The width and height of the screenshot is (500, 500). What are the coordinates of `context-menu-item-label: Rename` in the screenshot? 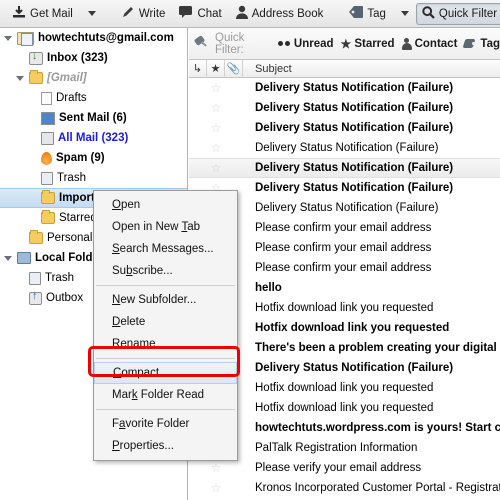 It's located at (134, 344).